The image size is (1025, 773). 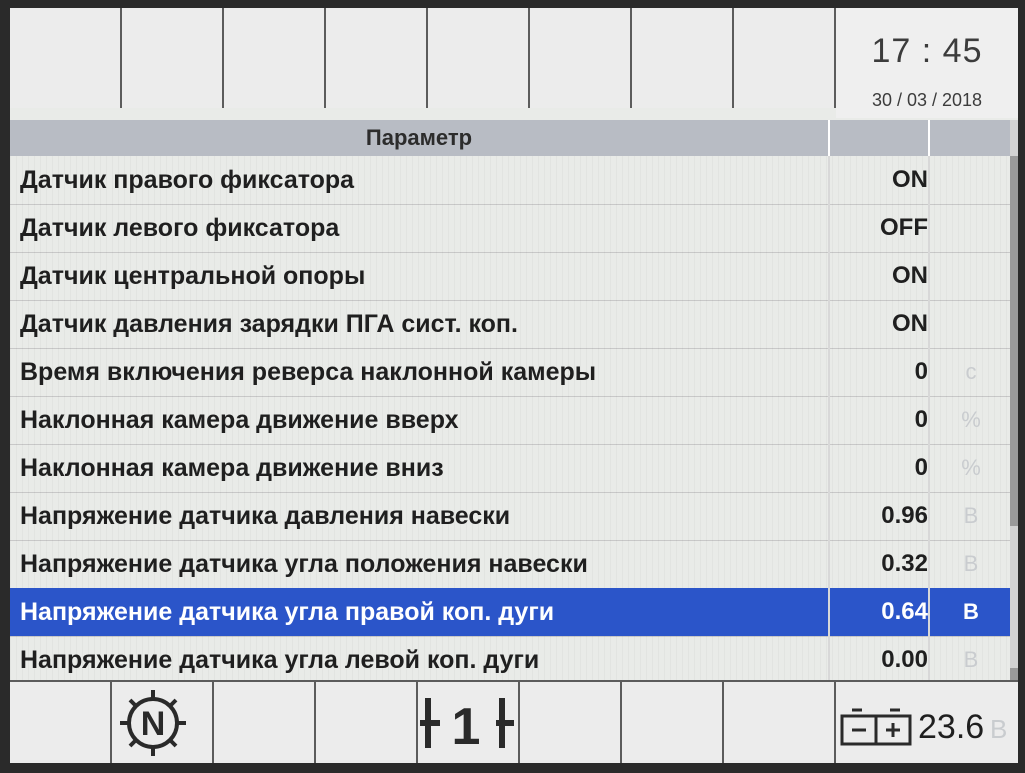 I want to click on bottom-status-bar: N 1 23.6 В, so click(x=514, y=721).